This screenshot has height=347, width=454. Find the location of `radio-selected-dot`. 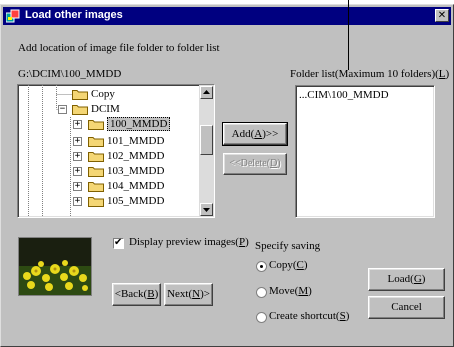

radio-selected-dot is located at coordinates (261, 266).